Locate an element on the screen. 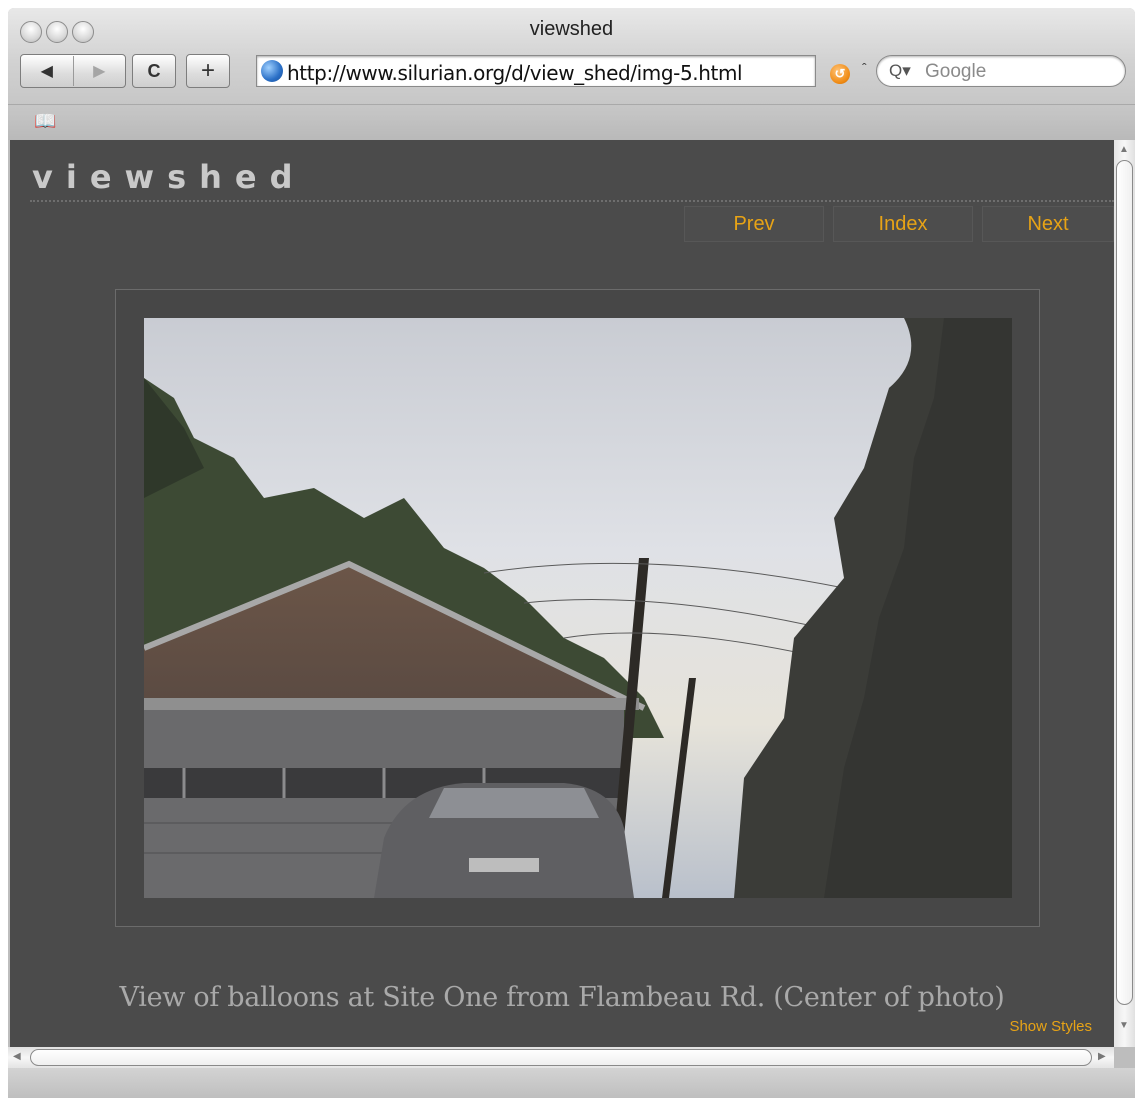  vertical-scrollbar: ▲ ▼ is located at coordinates (1124, 593).